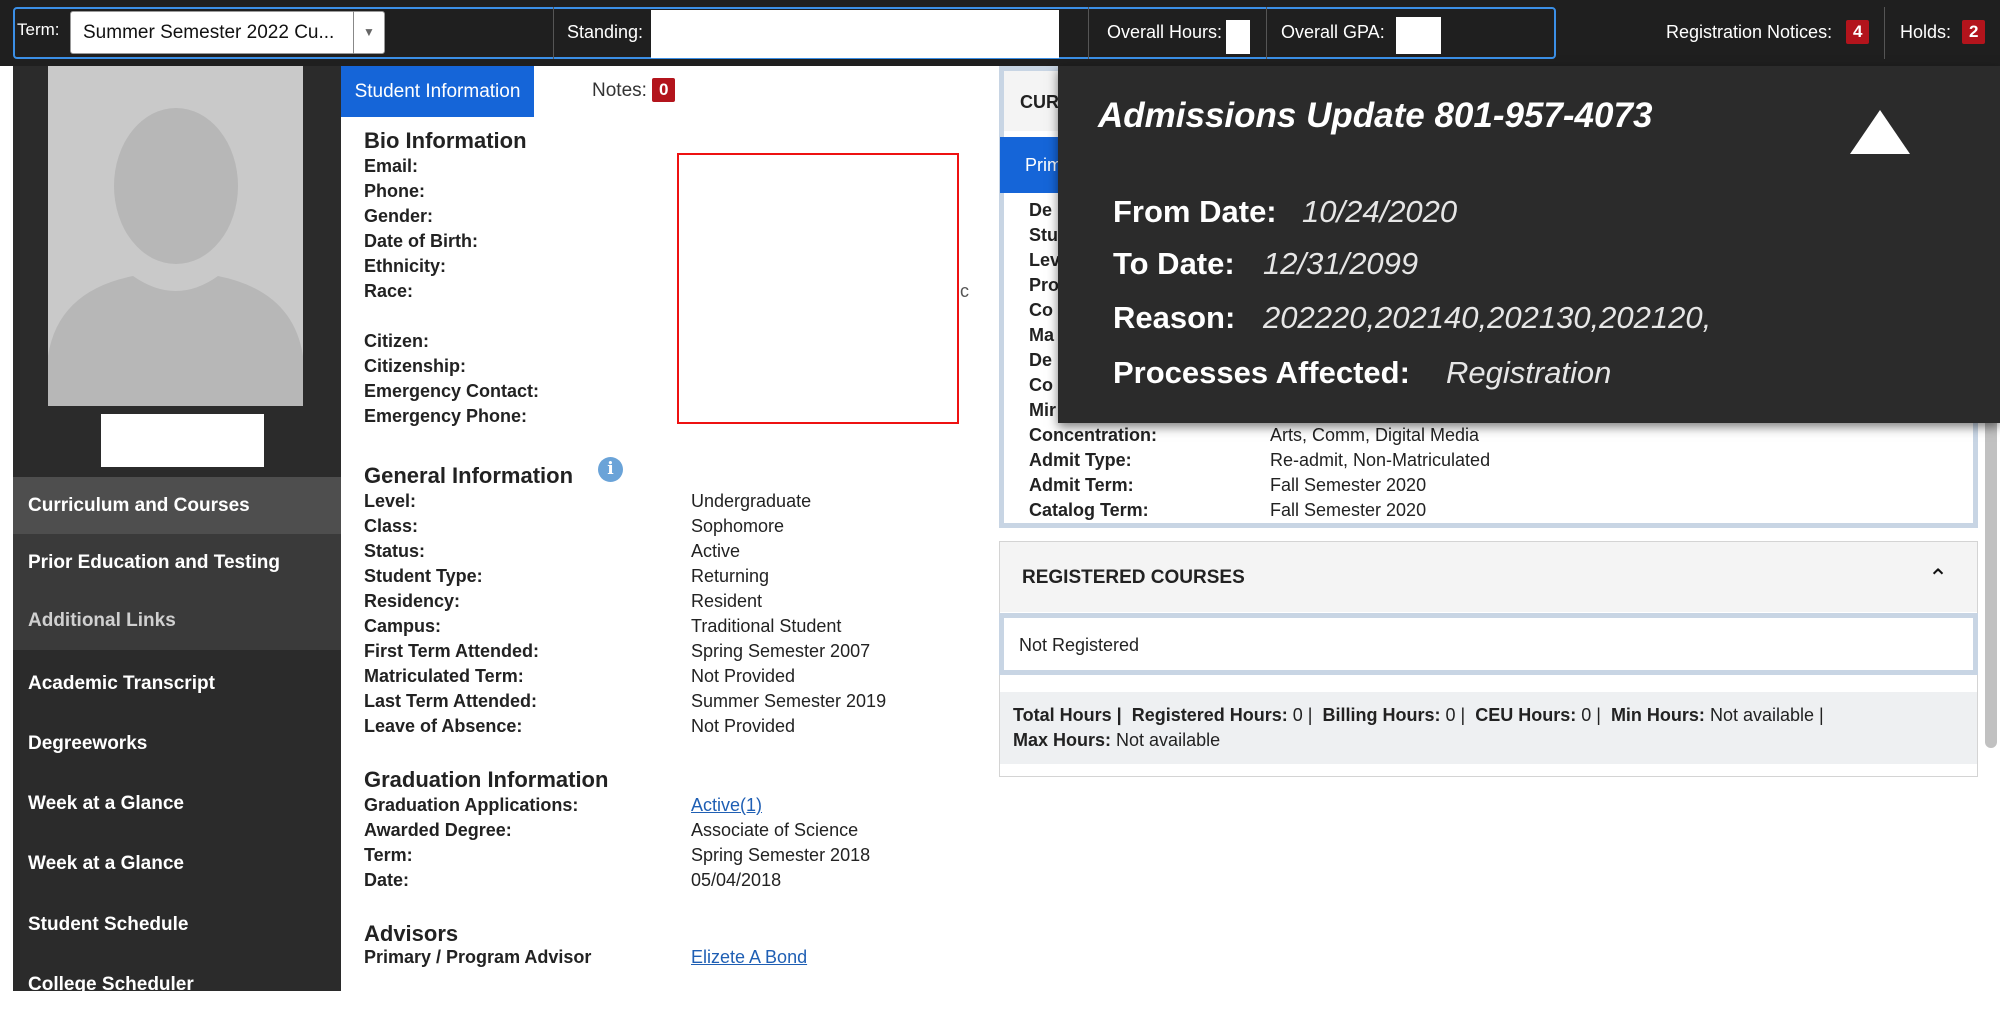 Image resolution: width=2000 pixels, height=1014 pixels. I want to click on popup-processes-label: Processes Affected:, so click(1261, 372).